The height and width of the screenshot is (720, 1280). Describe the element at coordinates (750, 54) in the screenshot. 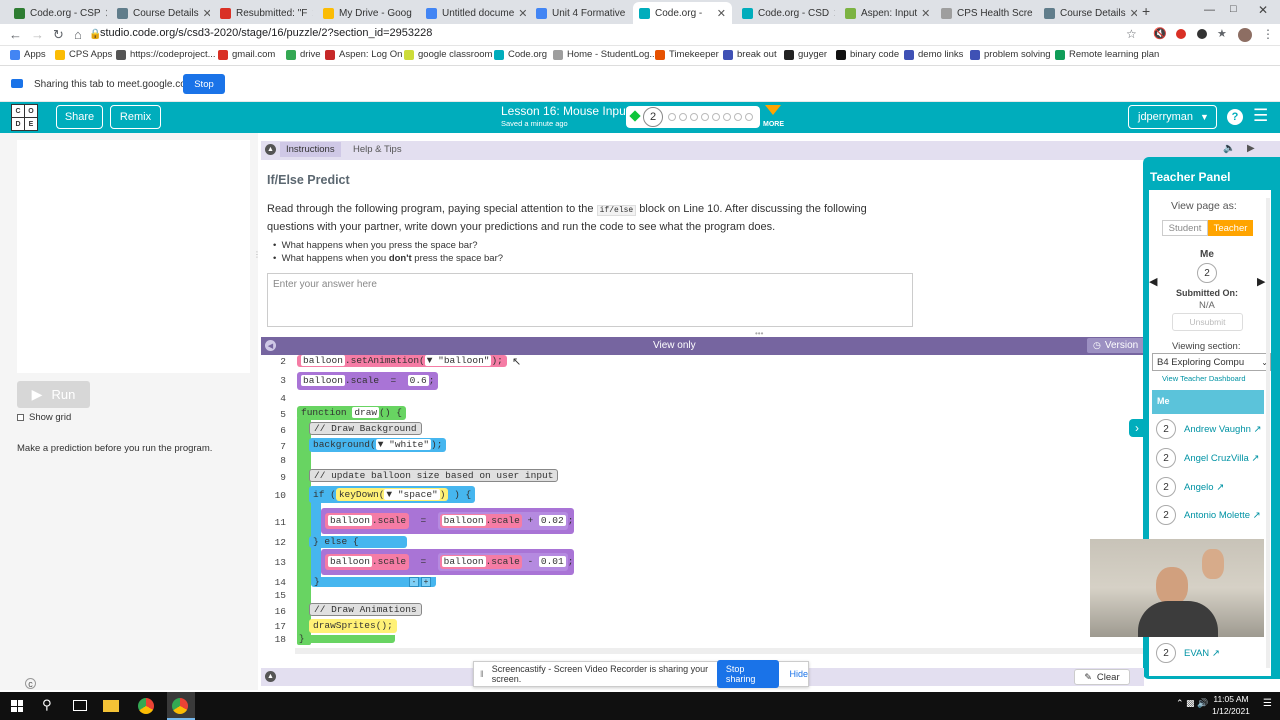

I see `bookmark-item: break out` at that location.